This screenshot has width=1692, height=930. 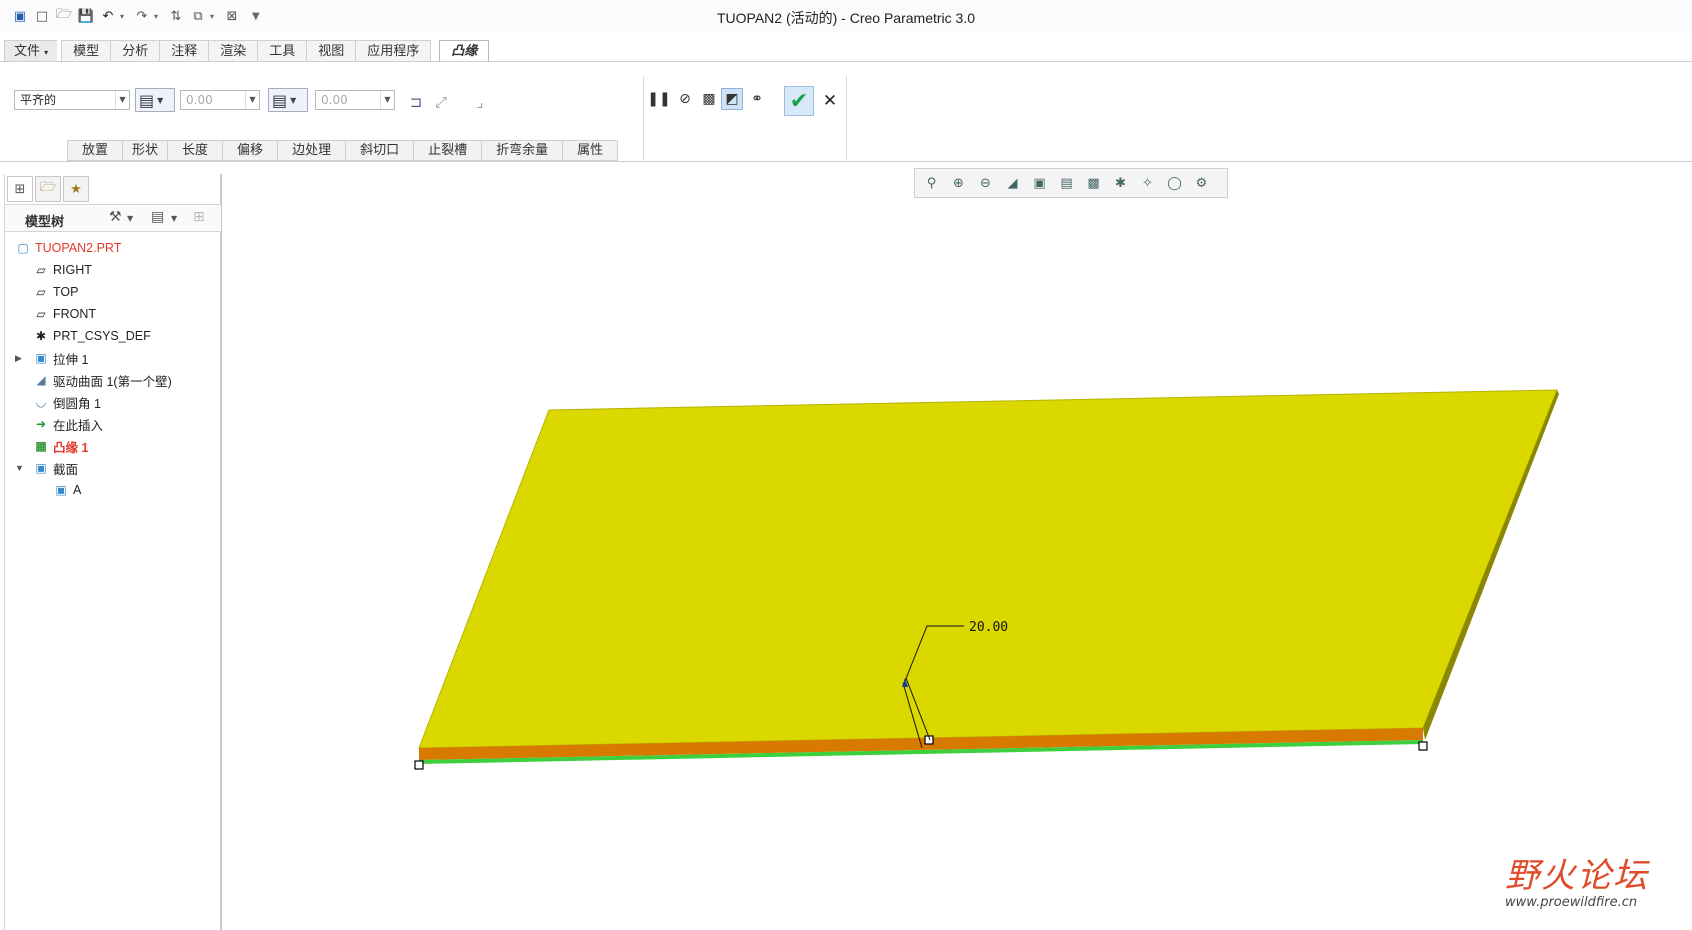 I want to click on length-type-2-button: ▤ ▼, so click(x=288, y=100).